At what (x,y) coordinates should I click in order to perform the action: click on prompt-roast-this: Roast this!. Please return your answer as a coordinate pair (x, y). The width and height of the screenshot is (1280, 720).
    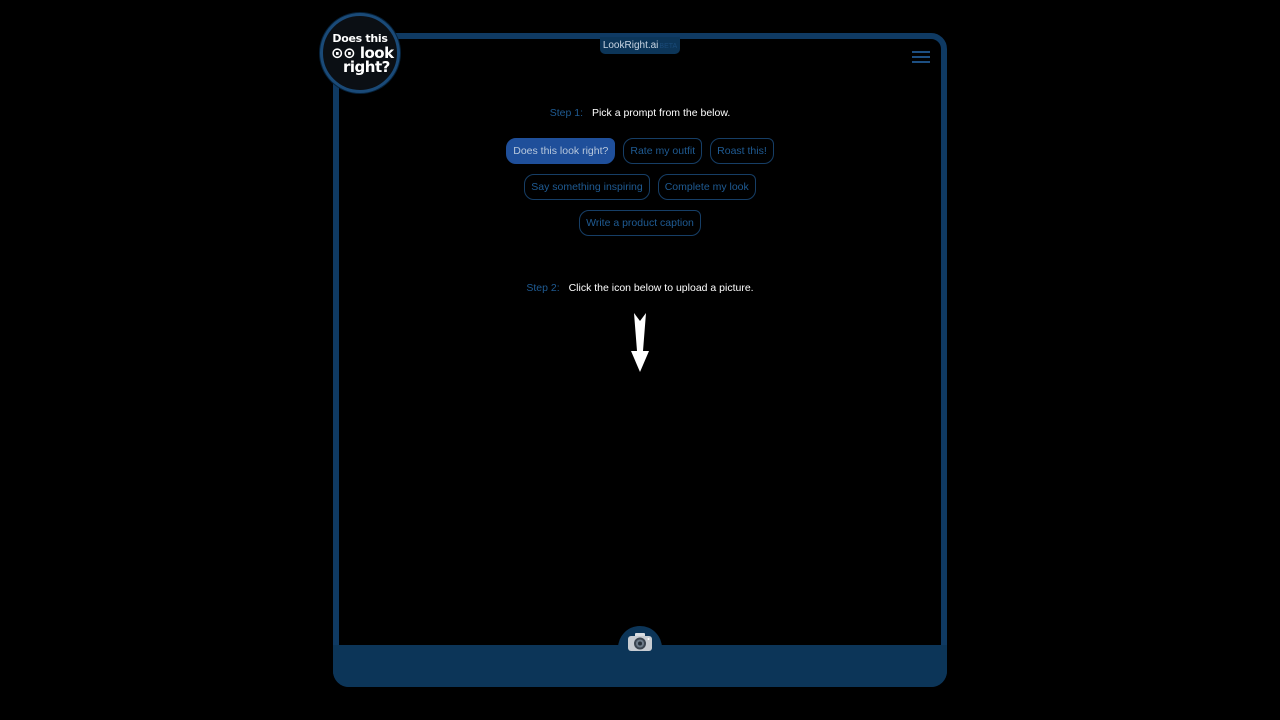
    Looking at the image, I should click on (742, 151).